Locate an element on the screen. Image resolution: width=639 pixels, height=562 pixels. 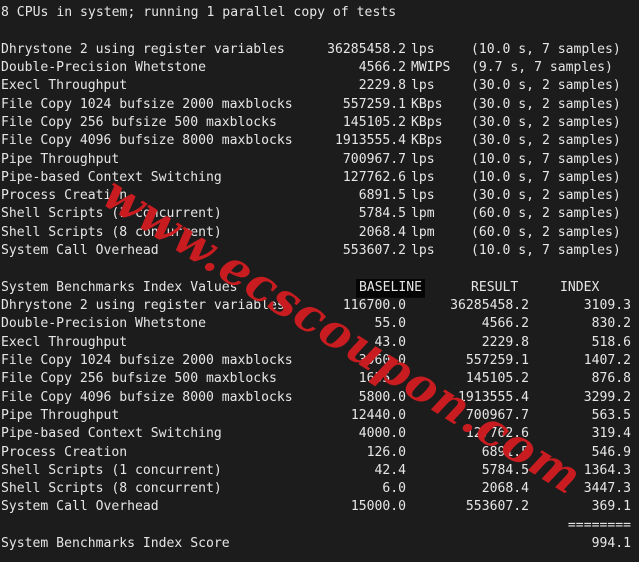
index-row-index: 3447.3 is located at coordinates (607, 489).